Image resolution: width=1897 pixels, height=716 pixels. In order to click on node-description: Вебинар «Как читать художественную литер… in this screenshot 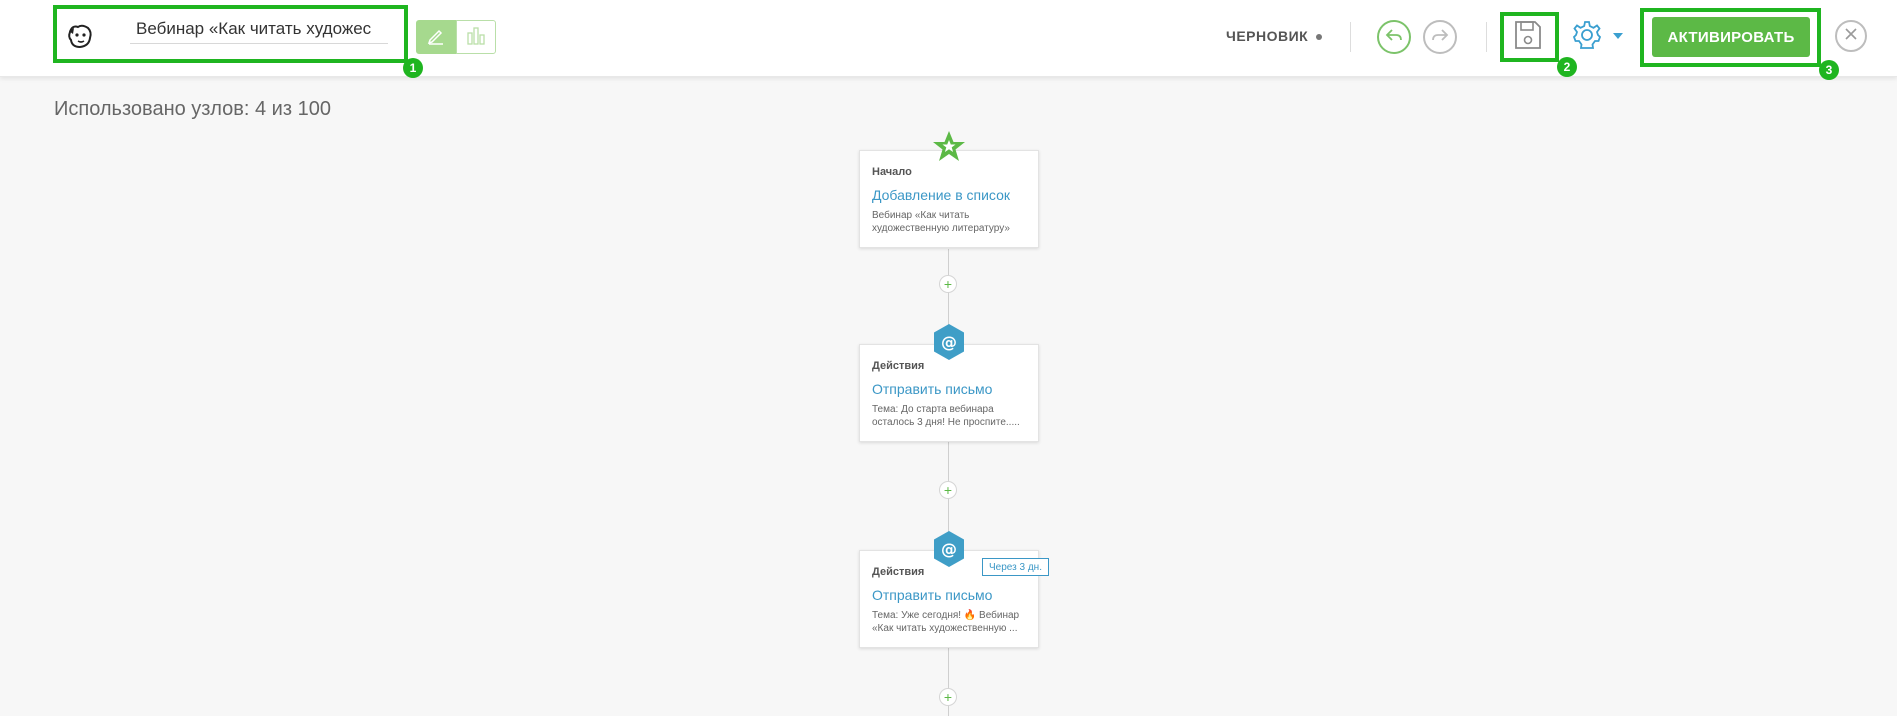, I will do `click(941, 222)`.